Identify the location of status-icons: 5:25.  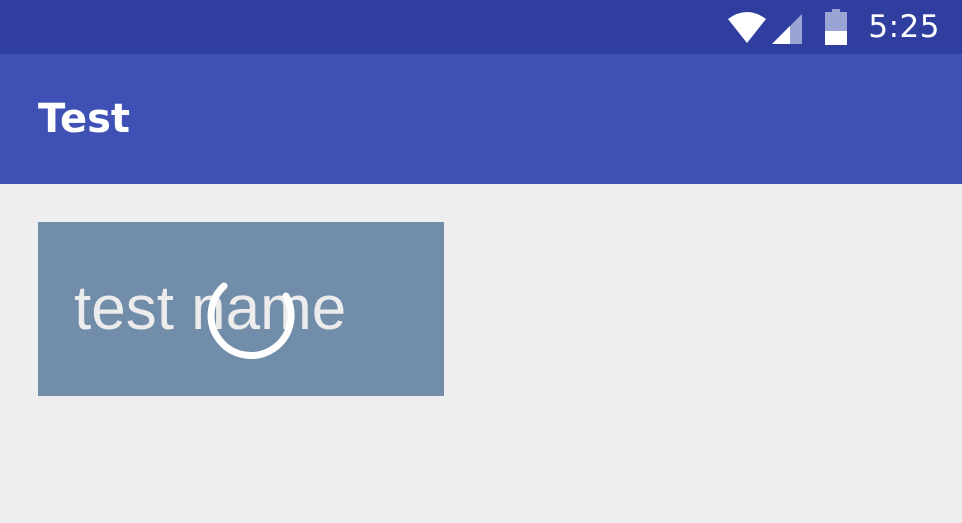
(845, 27).